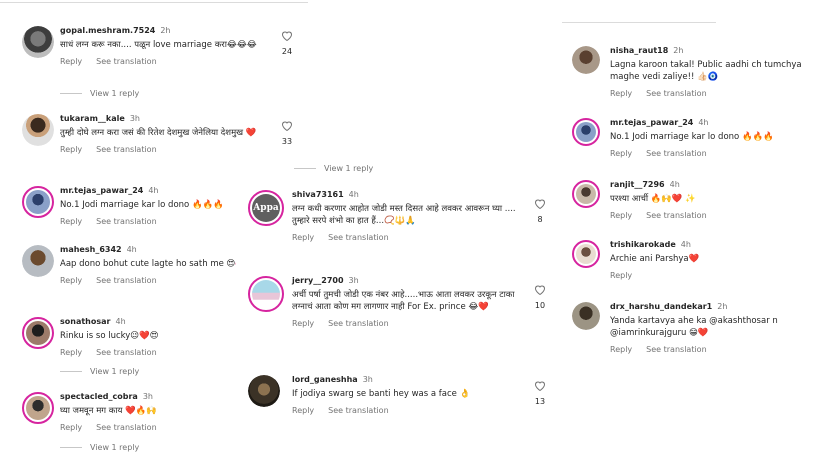 This screenshot has width=830, height=466. What do you see at coordinates (99, 396) in the screenshot?
I see `username: spectacled_cobra` at bounding box center [99, 396].